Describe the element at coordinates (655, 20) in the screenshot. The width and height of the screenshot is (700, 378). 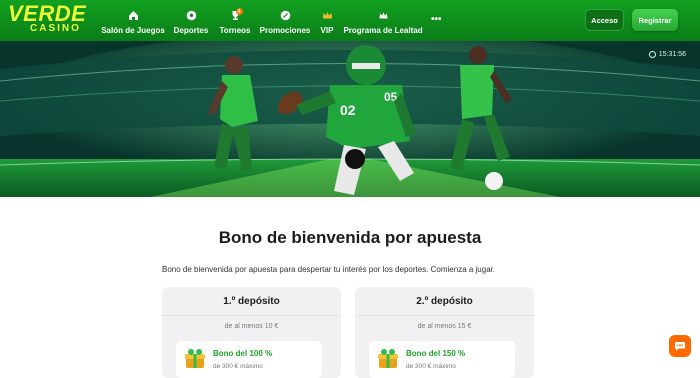
I see `register-button: Registrar` at that location.